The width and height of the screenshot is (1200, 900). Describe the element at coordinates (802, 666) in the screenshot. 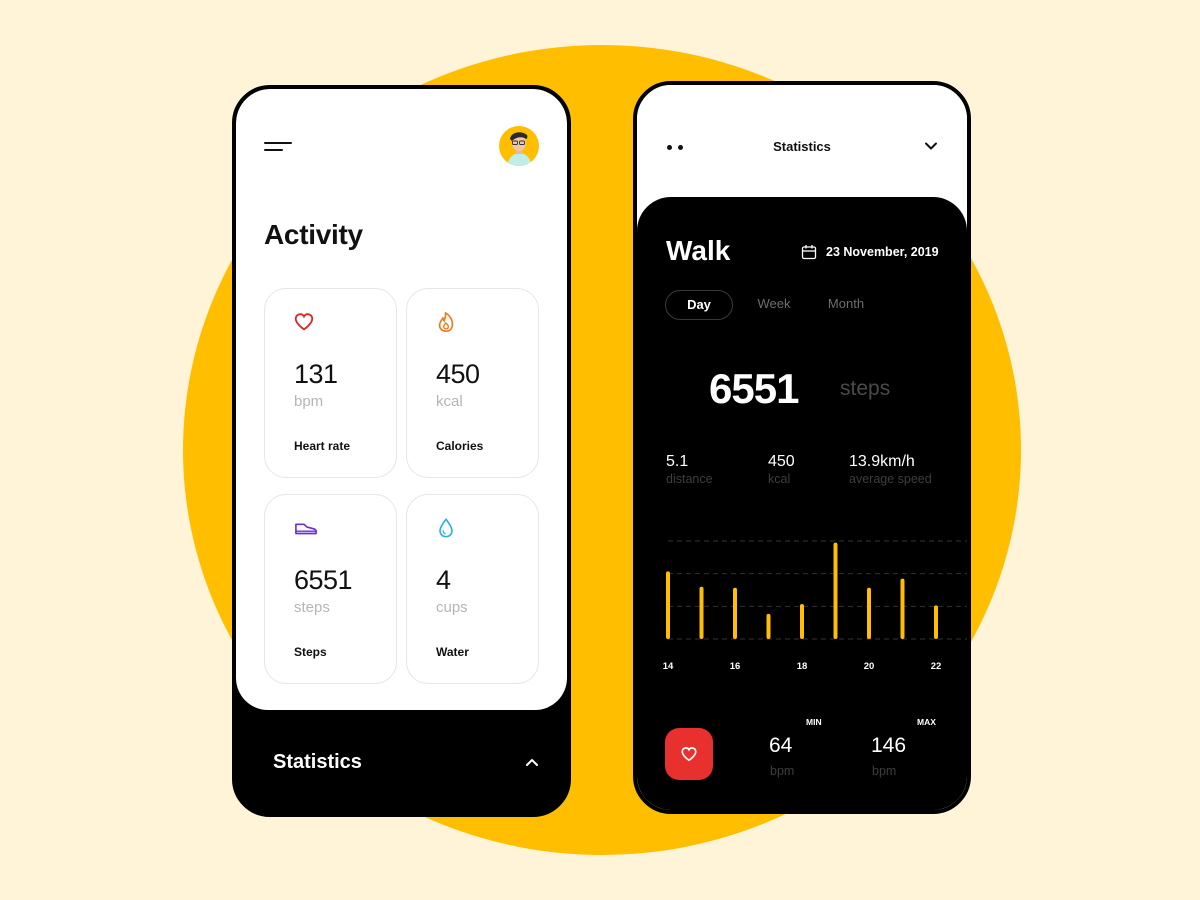

I see `chart-tick-label: 18` at that location.